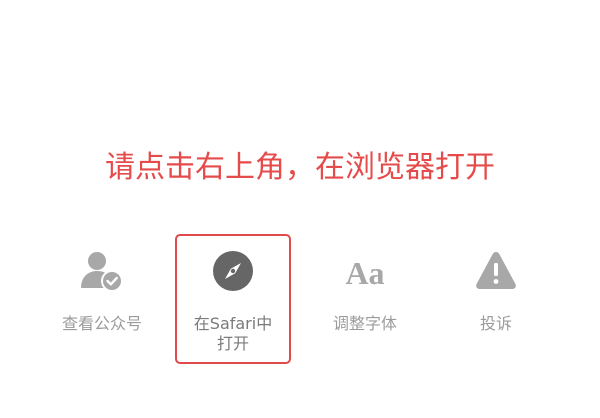 The height and width of the screenshot is (418, 600). I want to click on warning-icon, so click(496, 270).